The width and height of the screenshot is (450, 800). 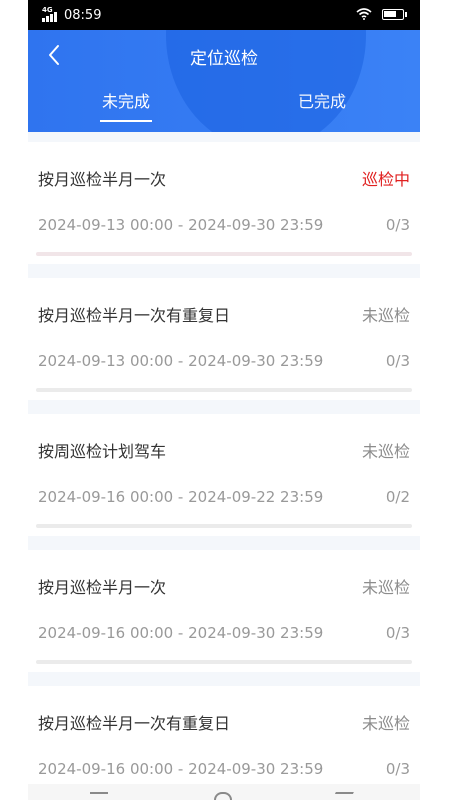 What do you see at coordinates (343, 796) in the screenshot?
I see `back-nav-icon` at bounding box center [343, 796].